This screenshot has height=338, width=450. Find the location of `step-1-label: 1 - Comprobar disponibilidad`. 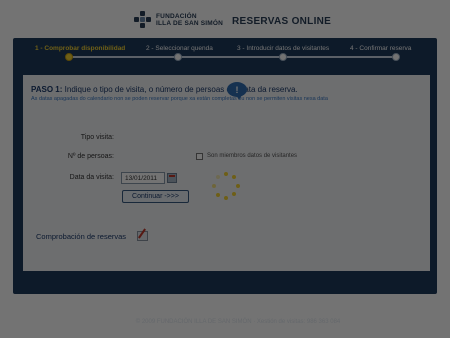

step-1-label: 1 - Comprobar disponibilidad is located at coordinates (80, 48).